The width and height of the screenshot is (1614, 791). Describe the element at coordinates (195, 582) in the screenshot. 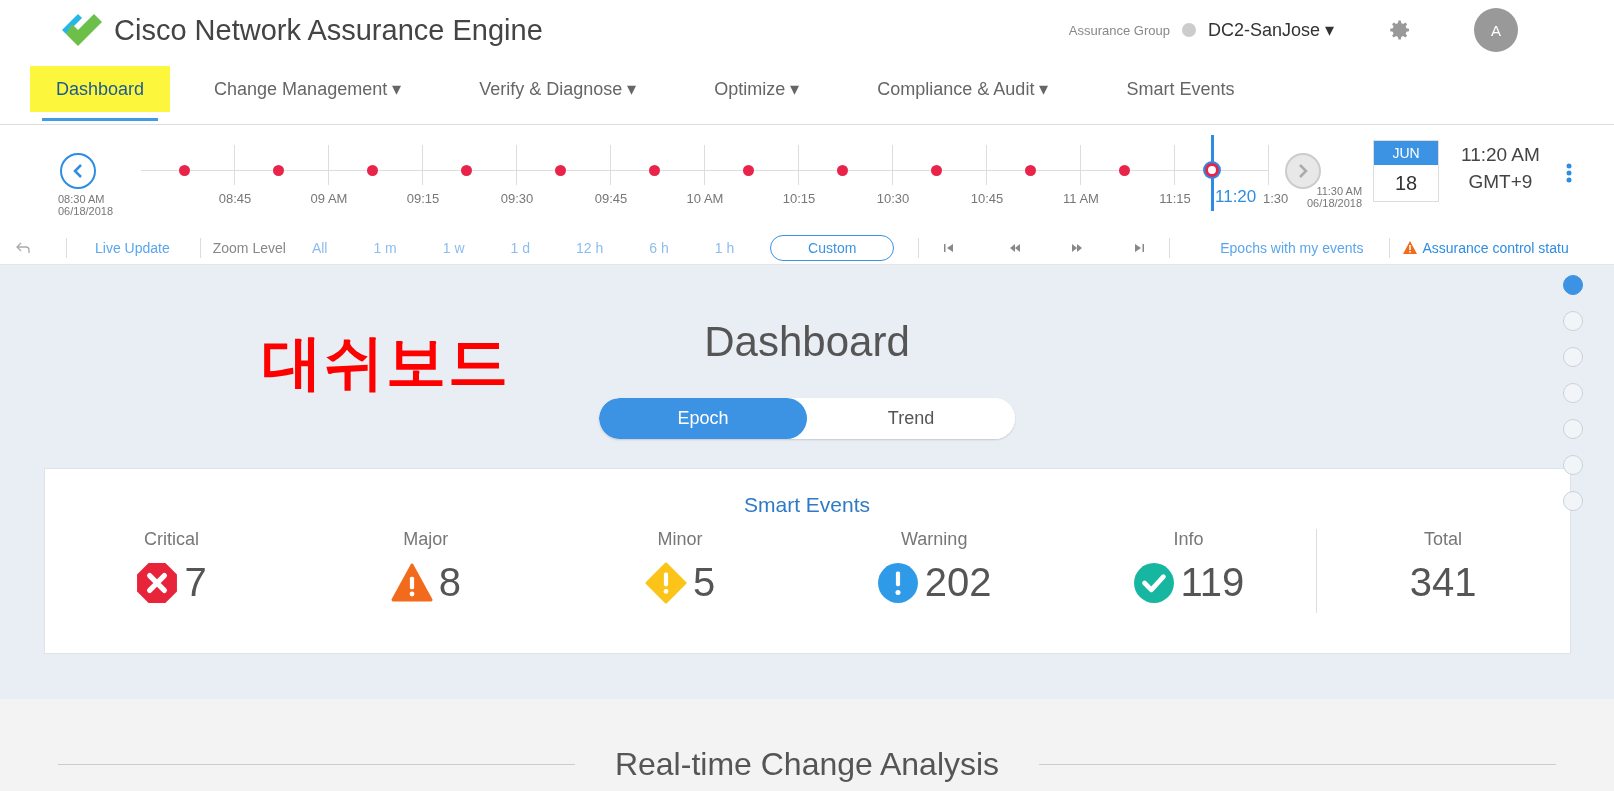

I see `event-count: 7` at that location.